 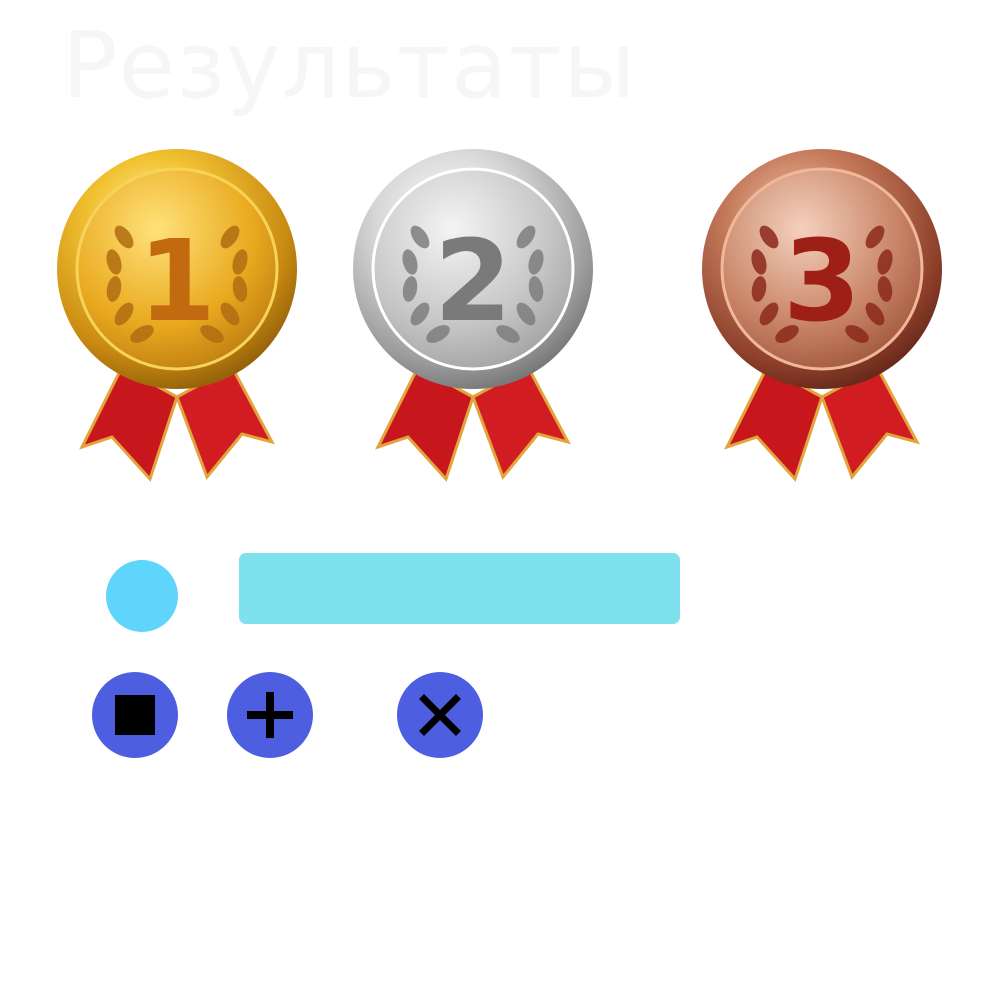 I want to click on plus-icon, so click(x=270, y=715).